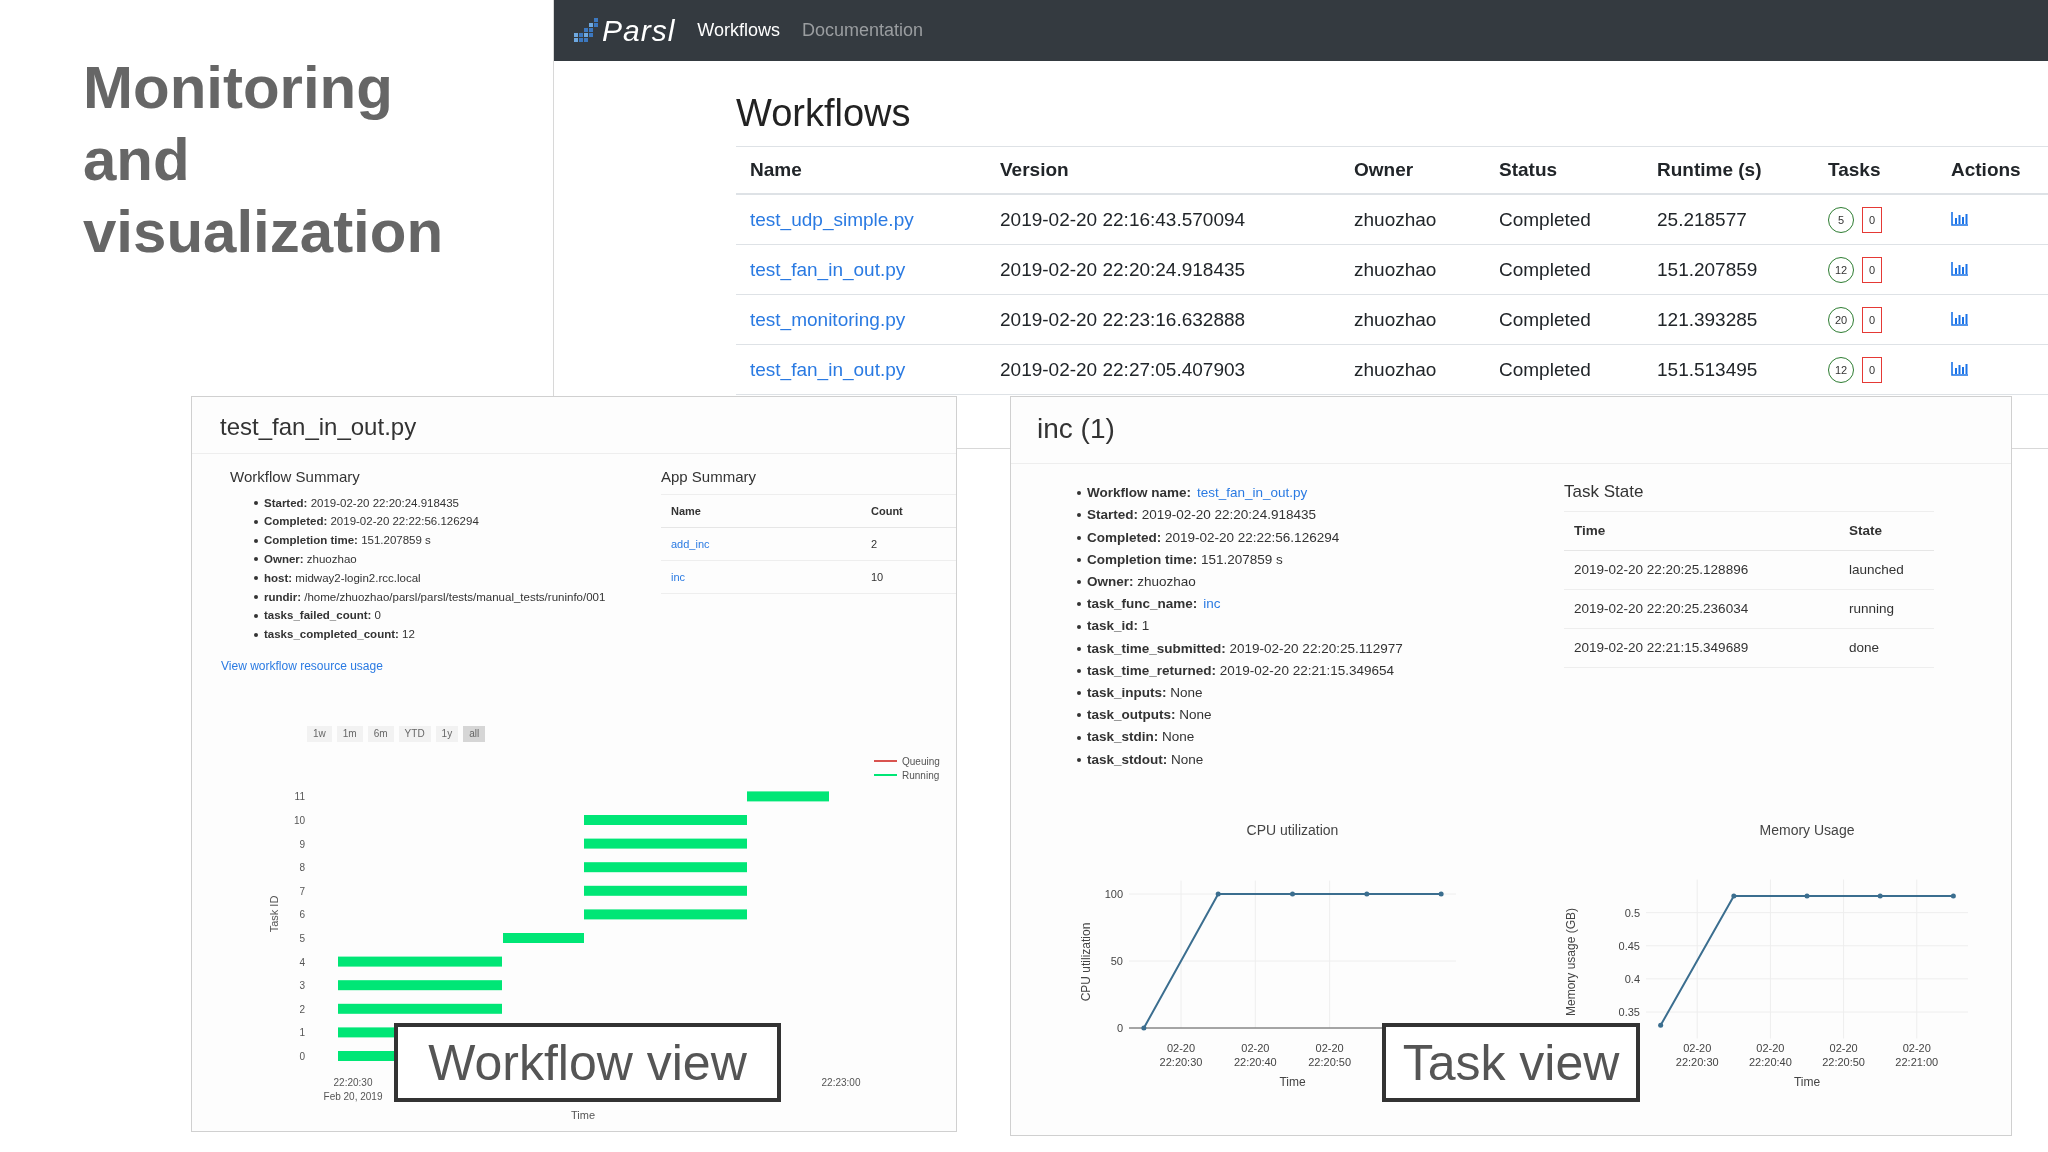 The image size is (2048, 1152). Describe the element at coordinates (353, 1096) in the screenshot. I see `axis-tick-label: Feb 20, 2019` at that location.